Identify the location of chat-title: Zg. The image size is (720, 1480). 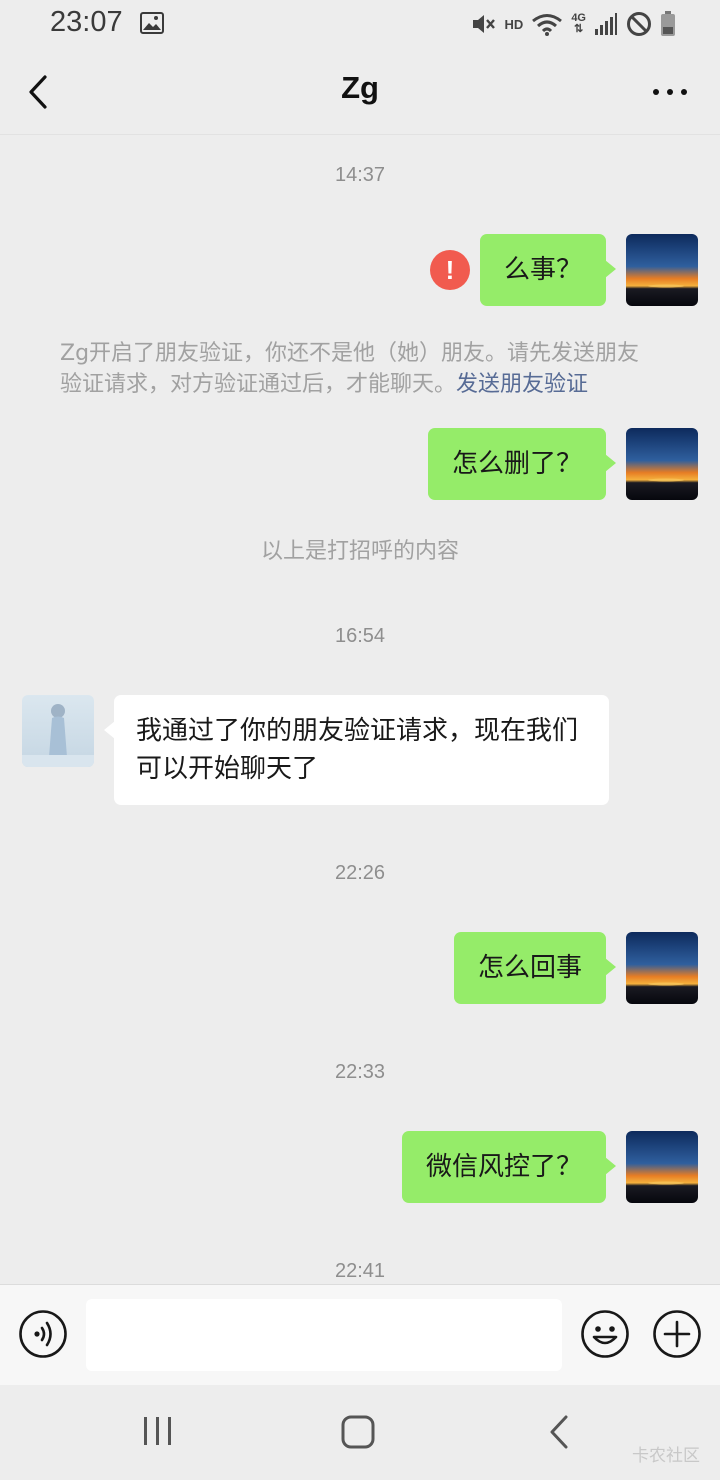
(360, 87).